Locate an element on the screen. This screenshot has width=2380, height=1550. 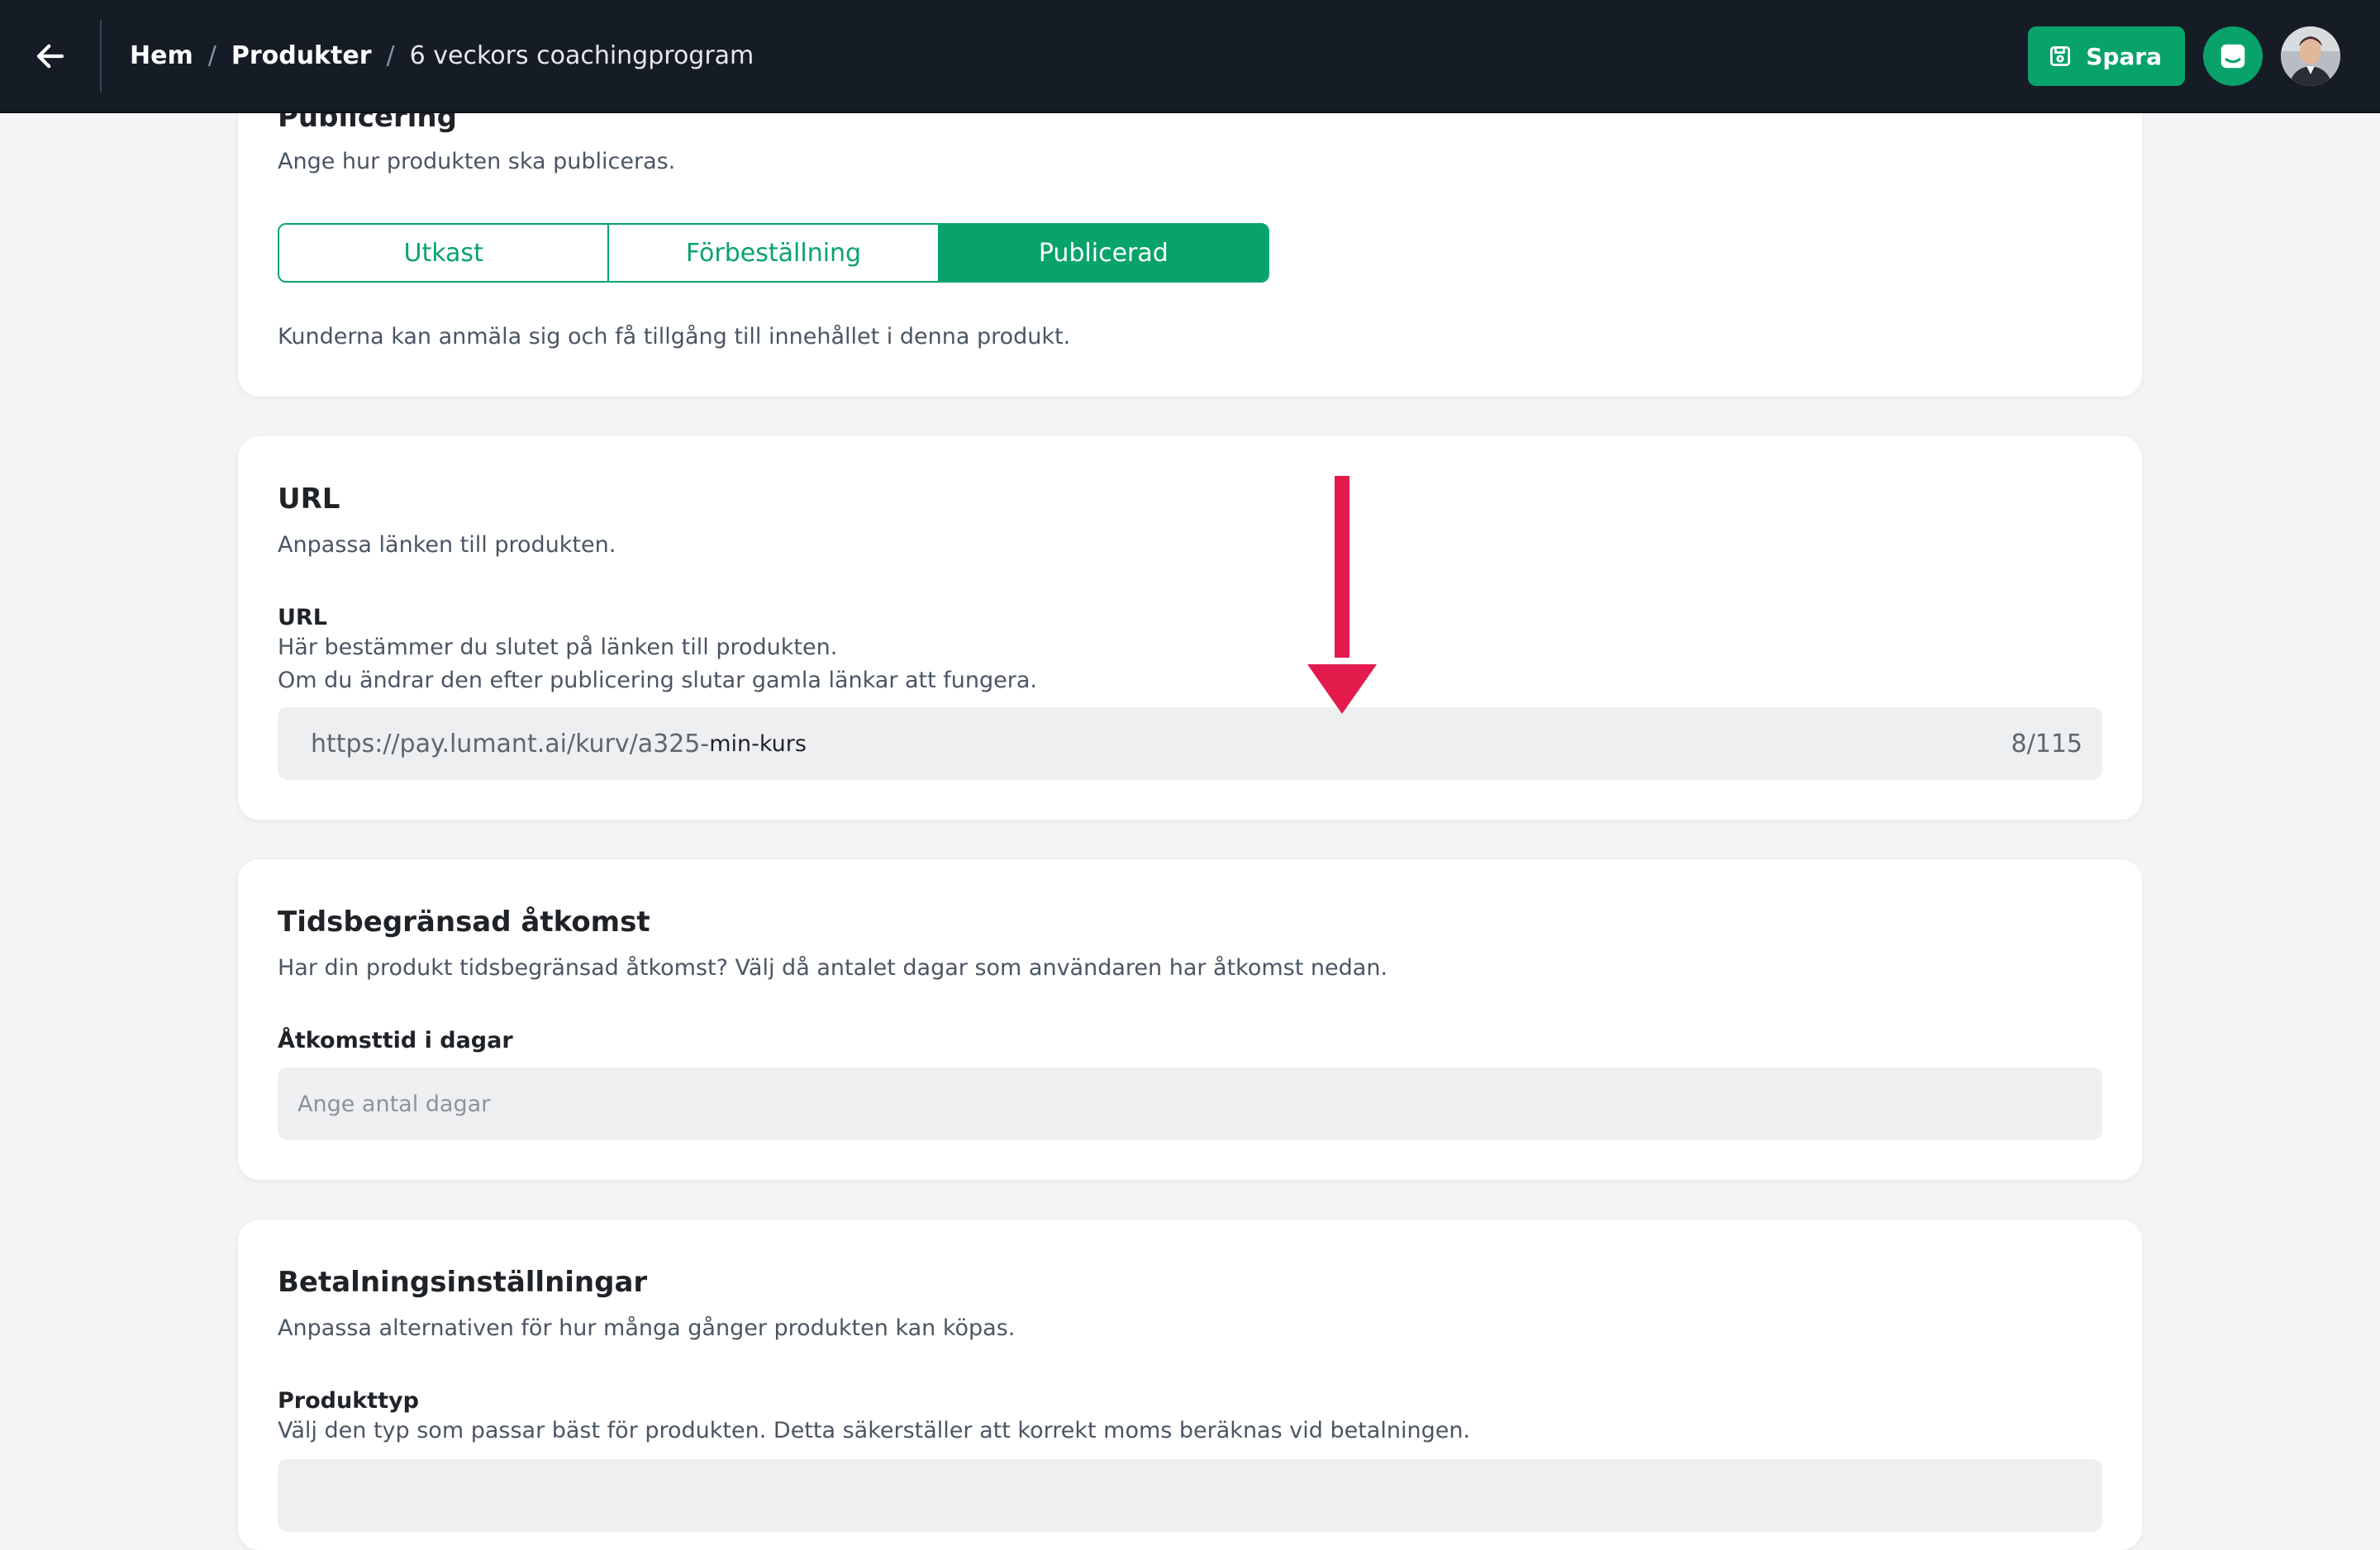
user-avatar-photo is located at coordinates (2310, 56).